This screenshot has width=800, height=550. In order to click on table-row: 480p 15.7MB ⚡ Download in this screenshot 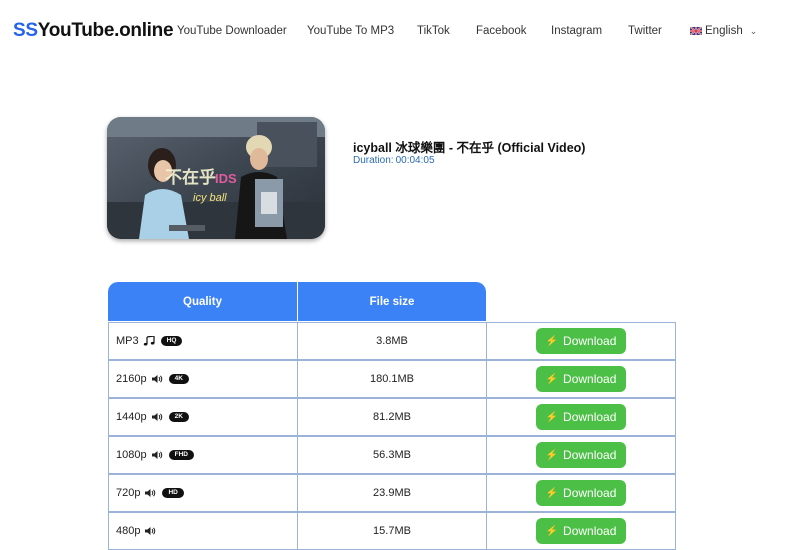, I will do `click(392, 531)`.